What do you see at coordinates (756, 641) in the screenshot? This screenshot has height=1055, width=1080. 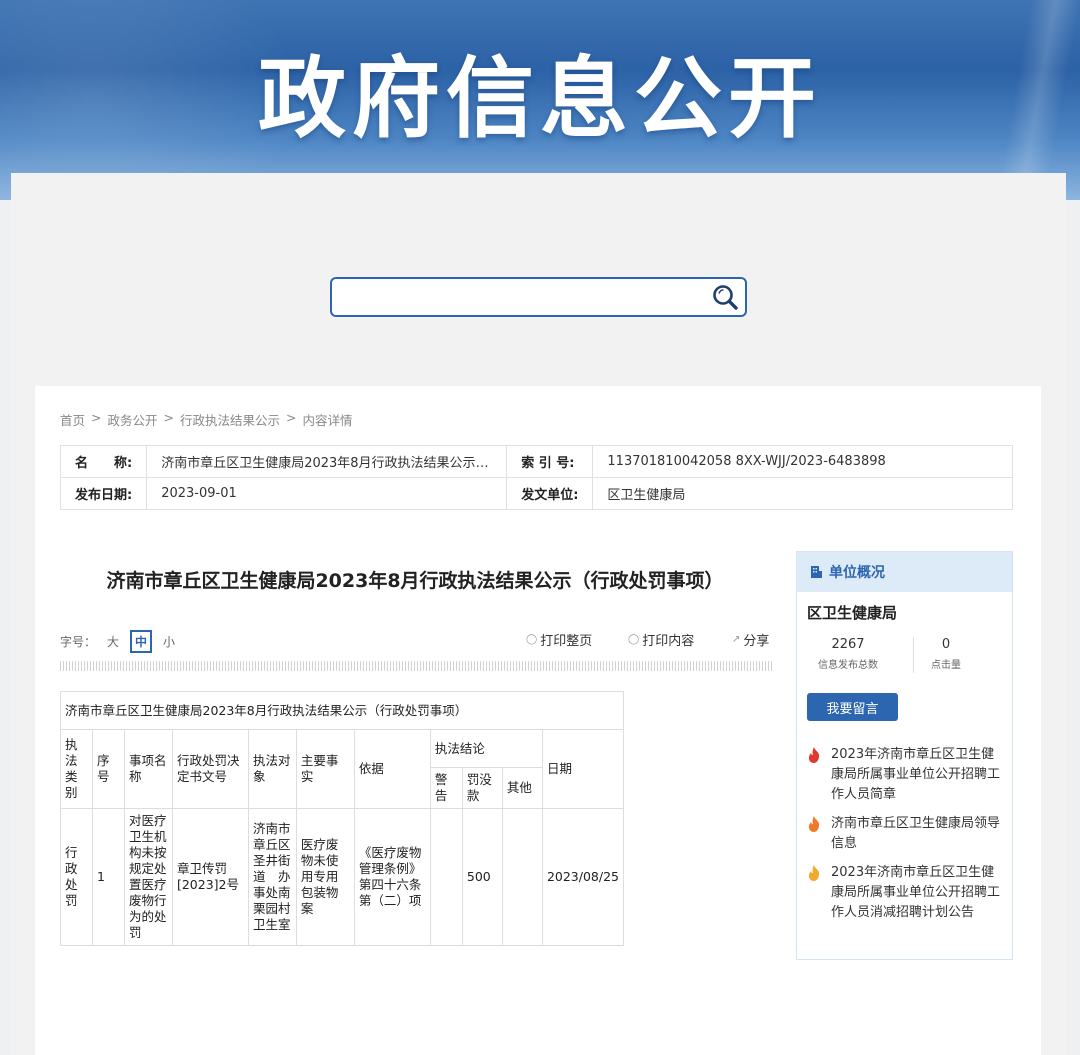 I see `share-label: 分享` at bounding box center [756, 641].